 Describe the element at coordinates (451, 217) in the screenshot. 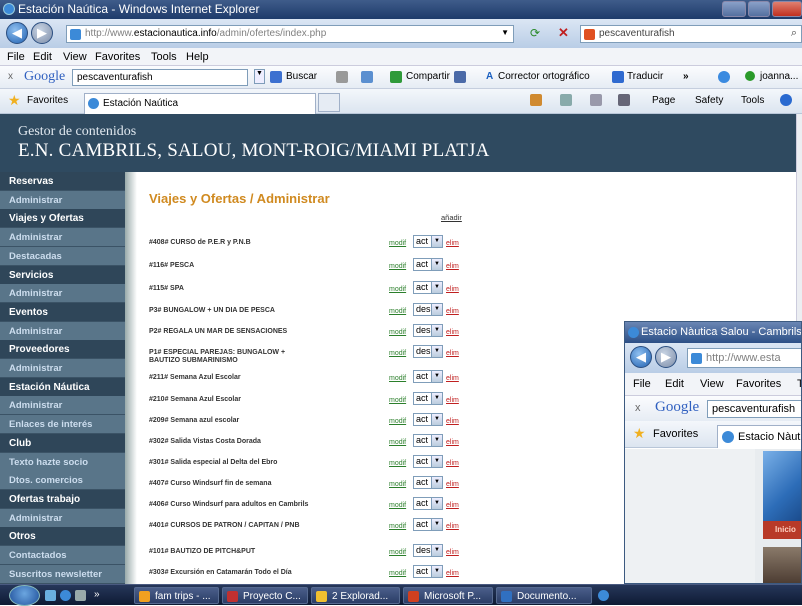

I see `add-link: añadir` at that location.